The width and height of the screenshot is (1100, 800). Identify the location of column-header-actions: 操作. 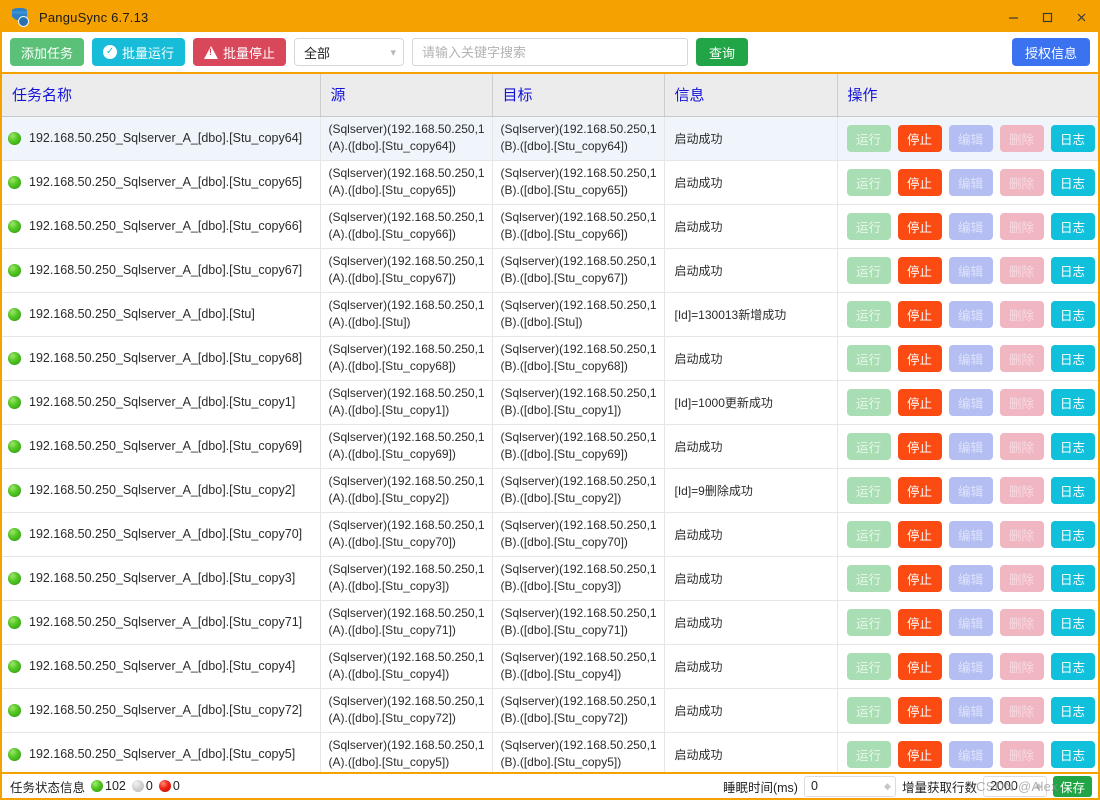
(967, 95).